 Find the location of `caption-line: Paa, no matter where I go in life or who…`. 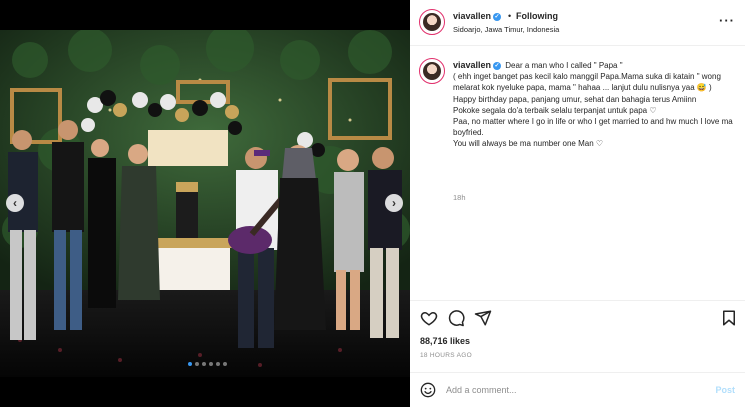

caption-line: Paa, no matter where I go in life or who… is located at coordinates (593, 127).